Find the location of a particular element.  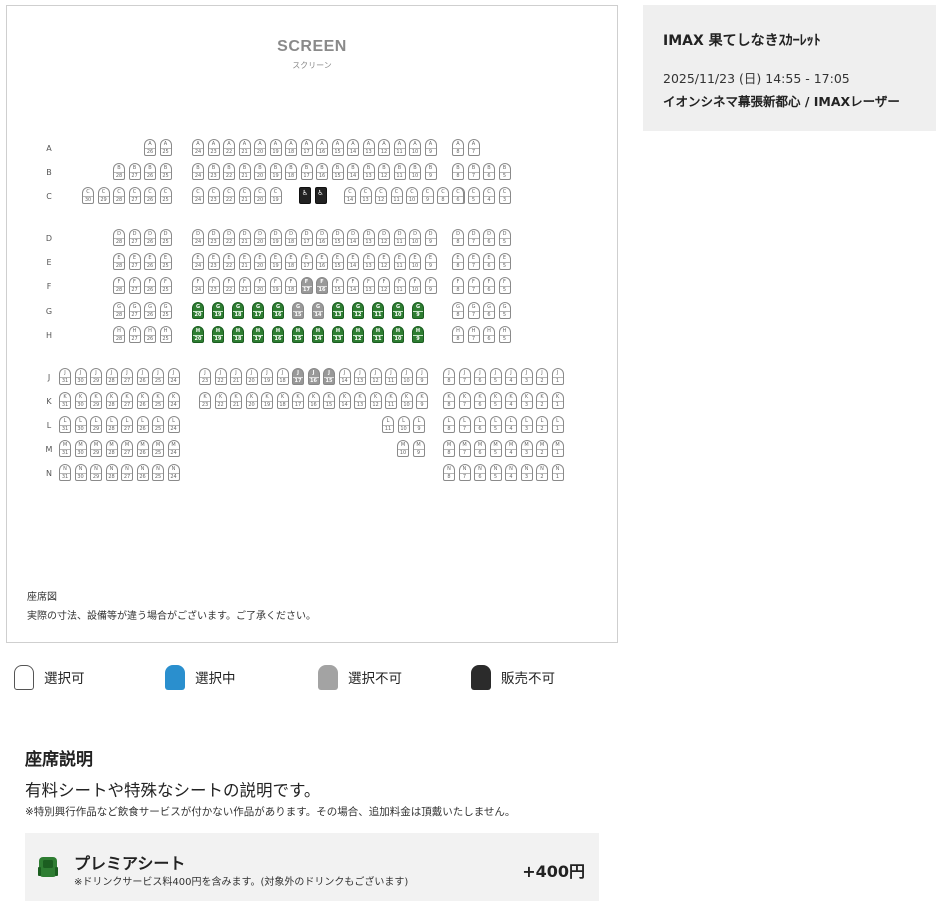

seat-A-20: A 20 is located at coordinates (260, 147).